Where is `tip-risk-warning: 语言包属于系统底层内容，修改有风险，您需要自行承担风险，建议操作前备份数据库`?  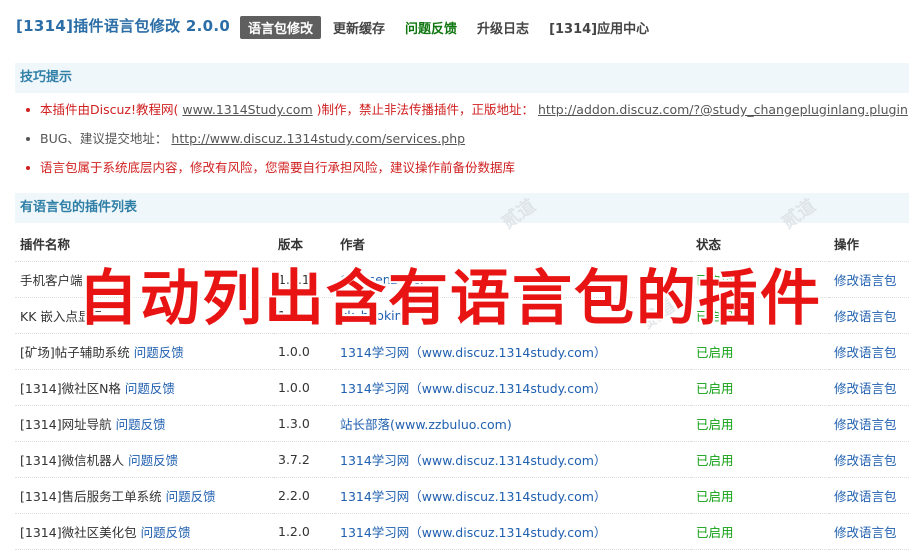
tip-risk-warning: 语言包属于系统底层内容，修改有风险，您需要自行承担风险，建议操作前备份数据库 is located at coordinates (466, 167).